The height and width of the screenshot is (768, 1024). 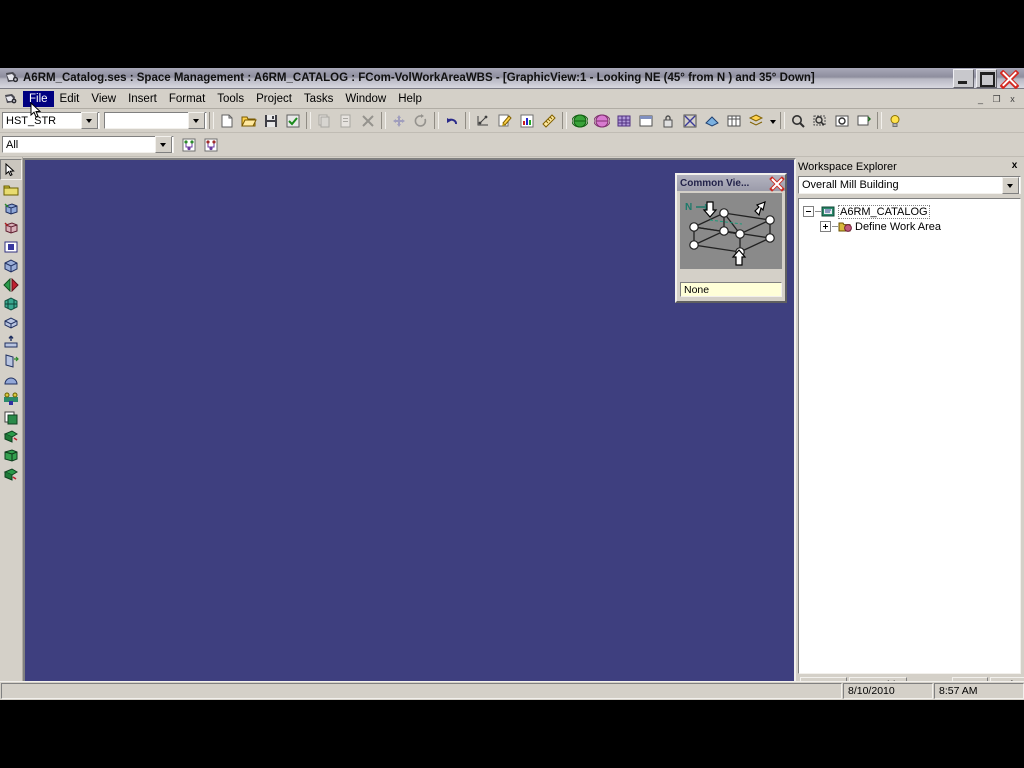 What do you see at coordinates (11, 341) in the screenshot?
I see `move-node-icon` at bounding box center [11, 341].